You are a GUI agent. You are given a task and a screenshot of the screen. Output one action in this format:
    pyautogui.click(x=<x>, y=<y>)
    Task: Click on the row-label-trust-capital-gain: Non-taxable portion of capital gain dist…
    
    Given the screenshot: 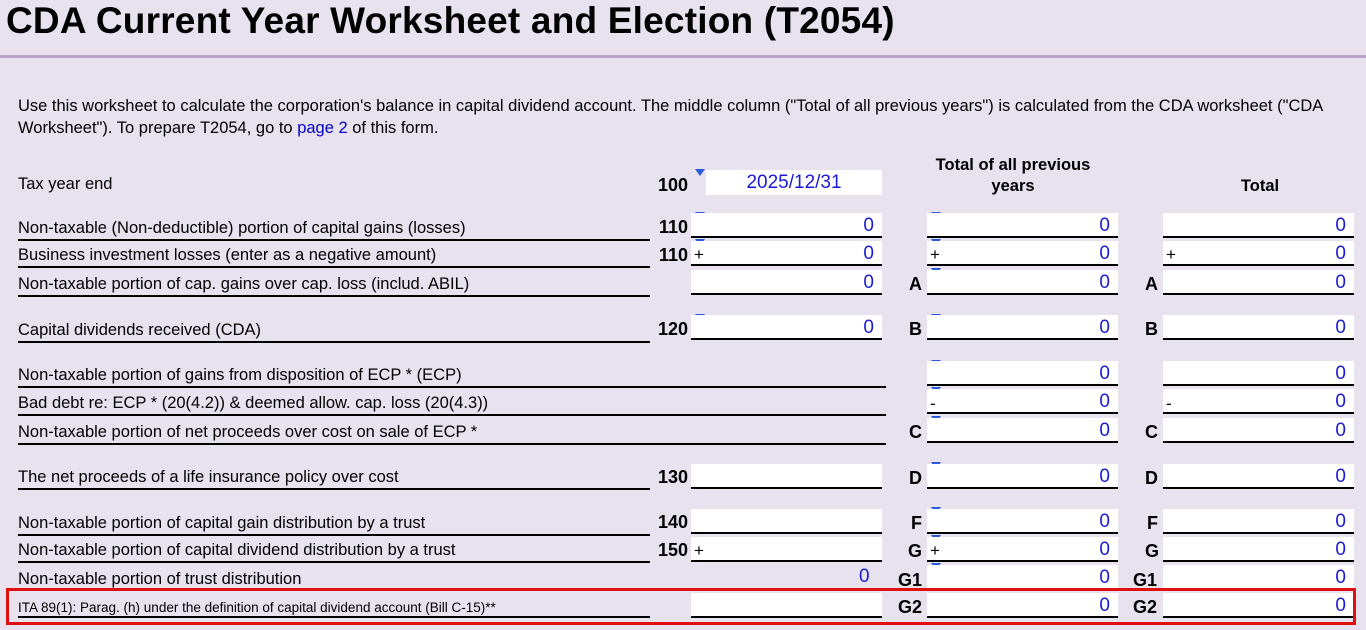 What is the action you would take?
    pyautogui.click(x=334, y=525)
    